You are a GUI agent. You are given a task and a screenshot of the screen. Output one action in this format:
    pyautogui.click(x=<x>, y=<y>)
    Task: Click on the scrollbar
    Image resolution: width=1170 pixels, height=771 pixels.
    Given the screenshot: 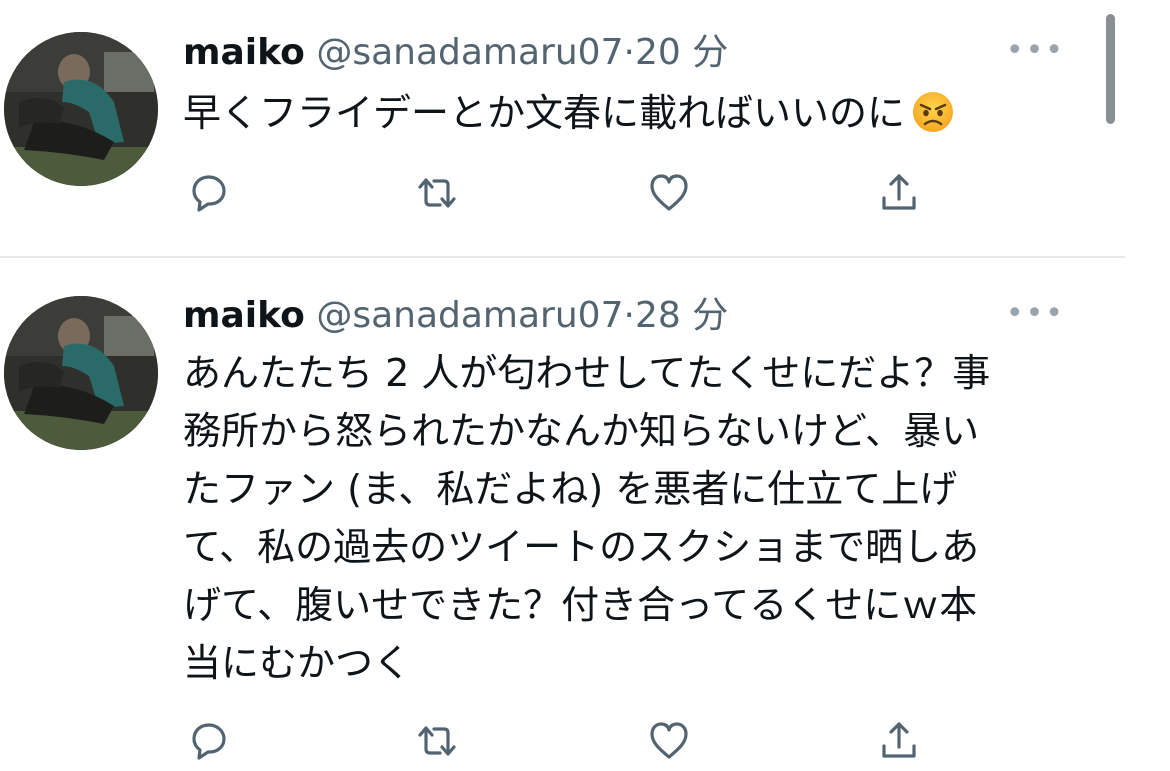 What is the action you would take?
    pyautogui.click(x=1110, y=69)
    